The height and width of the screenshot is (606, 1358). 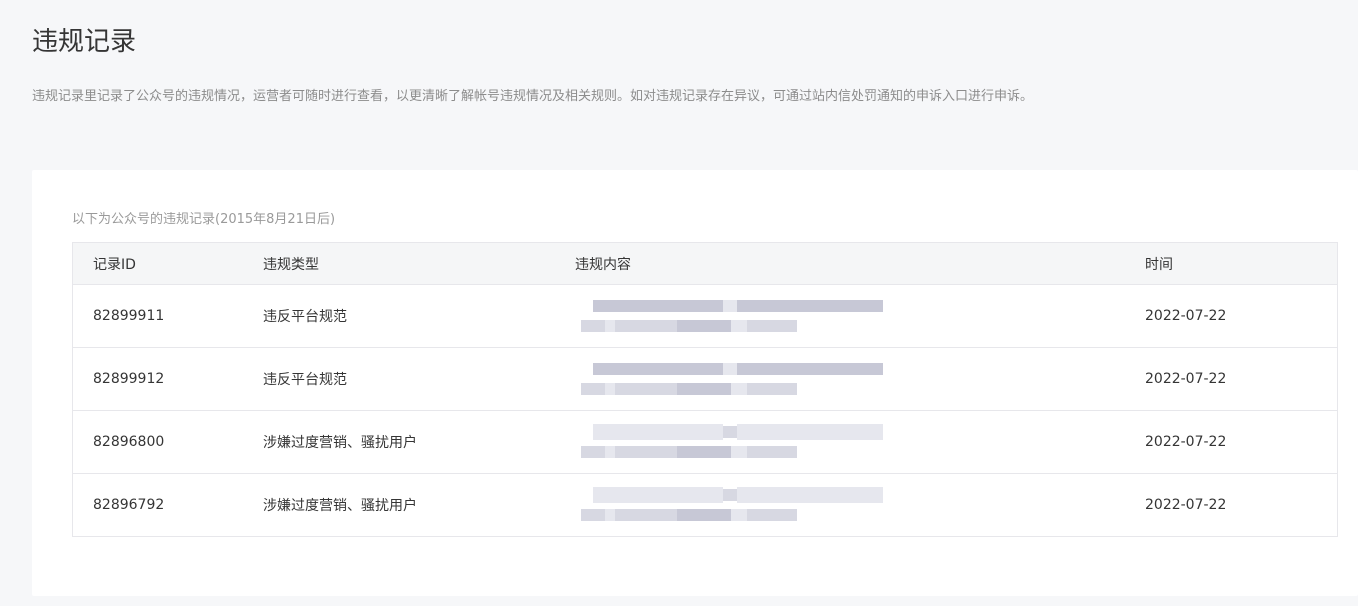 I want to click on record-id-cell: 82899912, so click(x=157, y=379).